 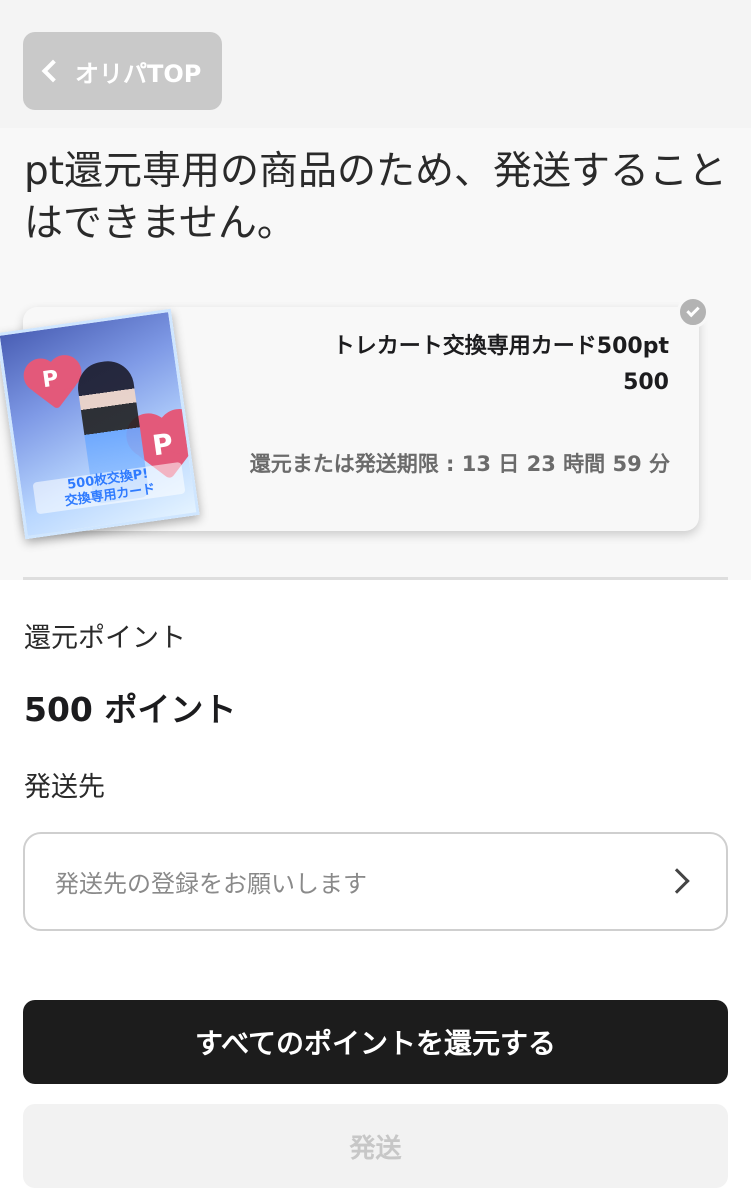 What do you see at coordinates (500, 346) in the screenshot?
I see `card-title: トレカート交換専用カード500pt` at bounding box center [500, 346].